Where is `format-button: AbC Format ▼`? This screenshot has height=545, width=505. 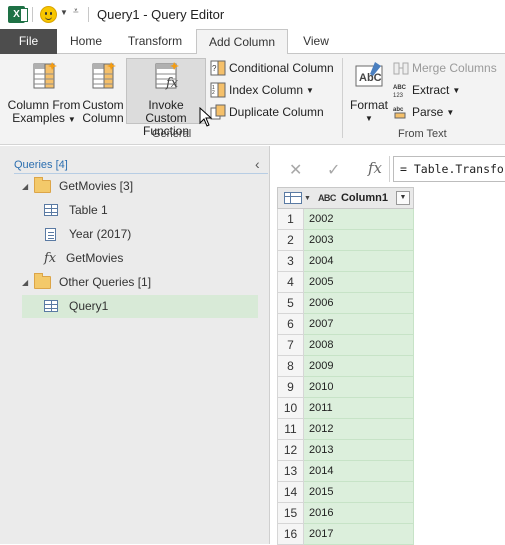
format-button: AbC Format ▼ is located at coordinates (369, 92).